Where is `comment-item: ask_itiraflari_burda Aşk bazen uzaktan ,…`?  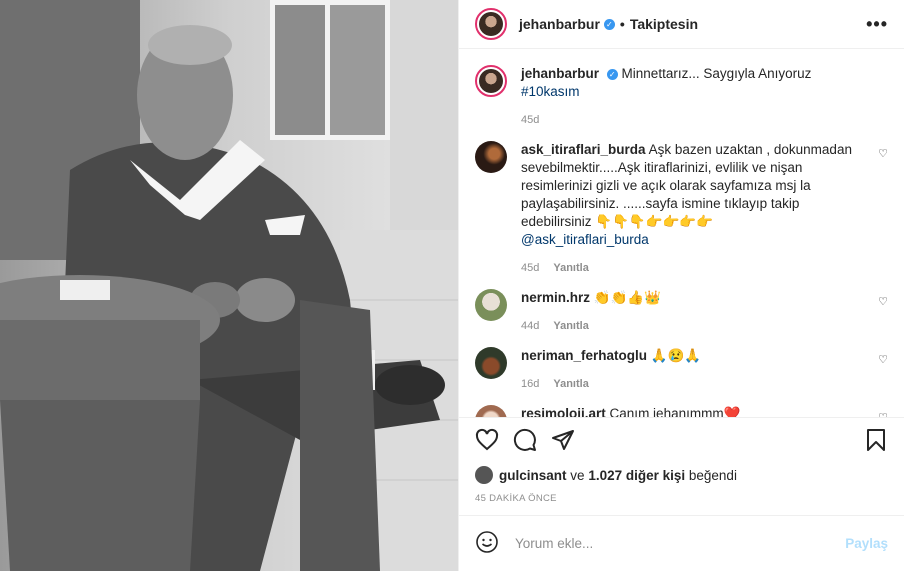 comment-item: ask_itiraflari_burda Aşk bazen uzaktan ,… is located at coordinates (681, 209).